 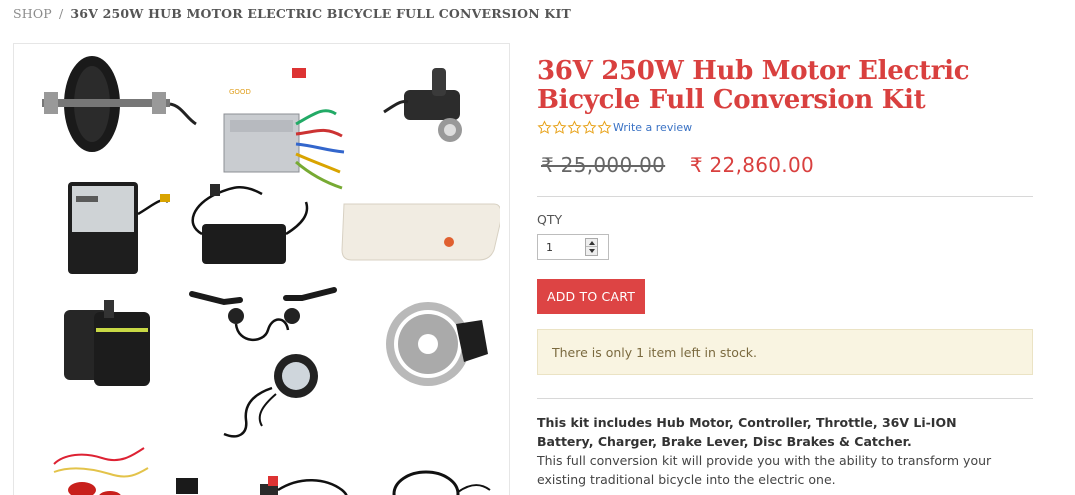 I want to click on write-review-link: Write a review, so click(x=652, y=127).